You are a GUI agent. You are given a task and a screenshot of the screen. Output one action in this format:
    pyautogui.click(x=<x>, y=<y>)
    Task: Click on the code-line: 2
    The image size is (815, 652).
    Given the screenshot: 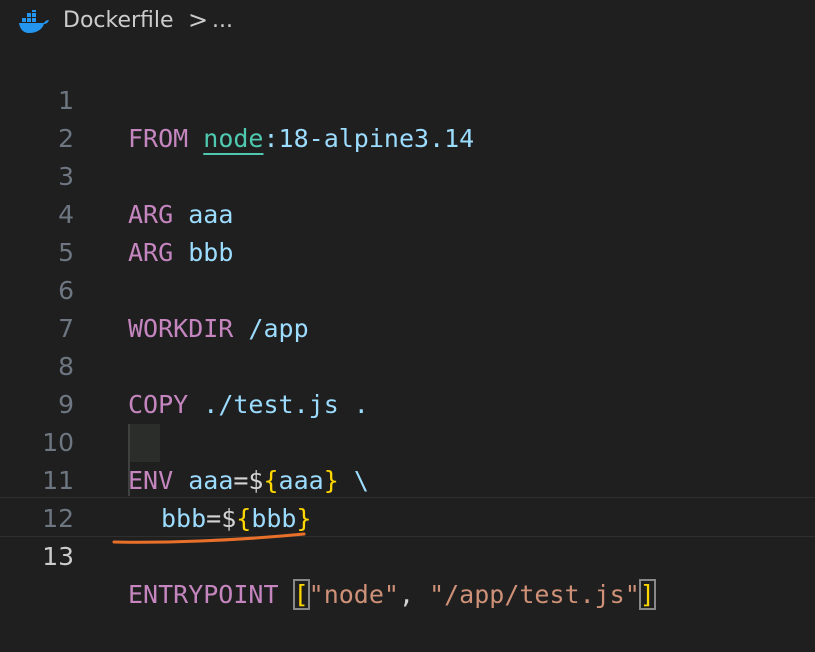 What is the action you would take?
    pyautogui.click(x=407, y=117)
    